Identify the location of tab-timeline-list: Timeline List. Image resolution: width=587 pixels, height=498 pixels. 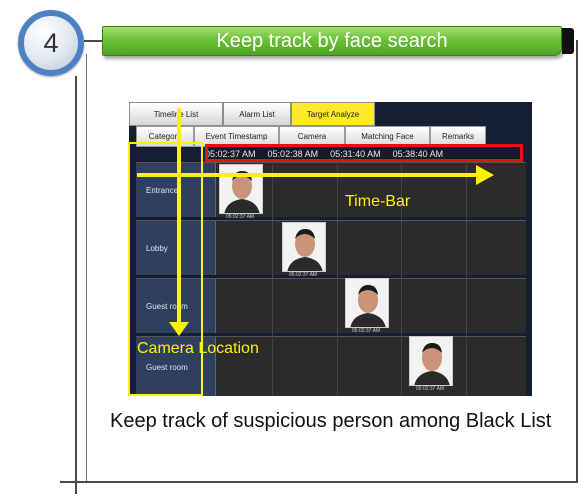
(176, 114).